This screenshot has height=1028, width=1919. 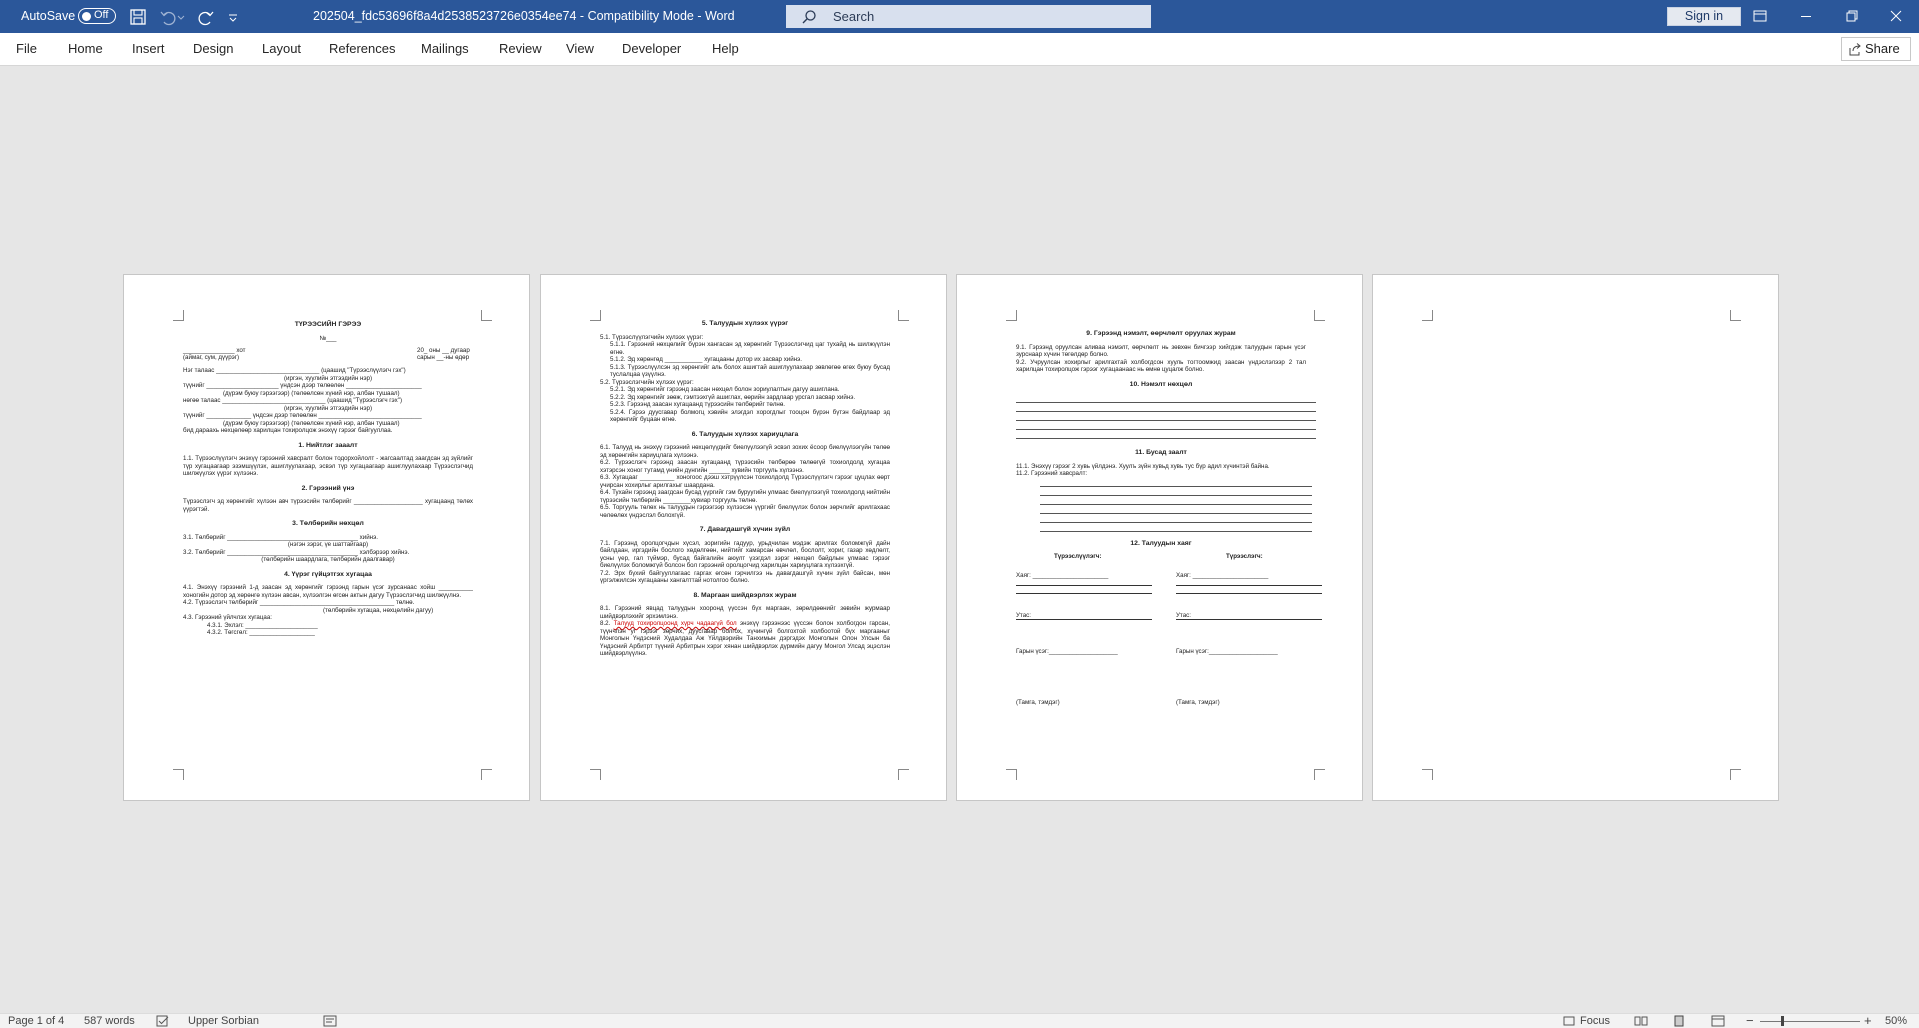 What do you see at coordinates (109, 1021) in the screenshot?
I see `word-count: 587 words` at bounding box center [109, 1021].